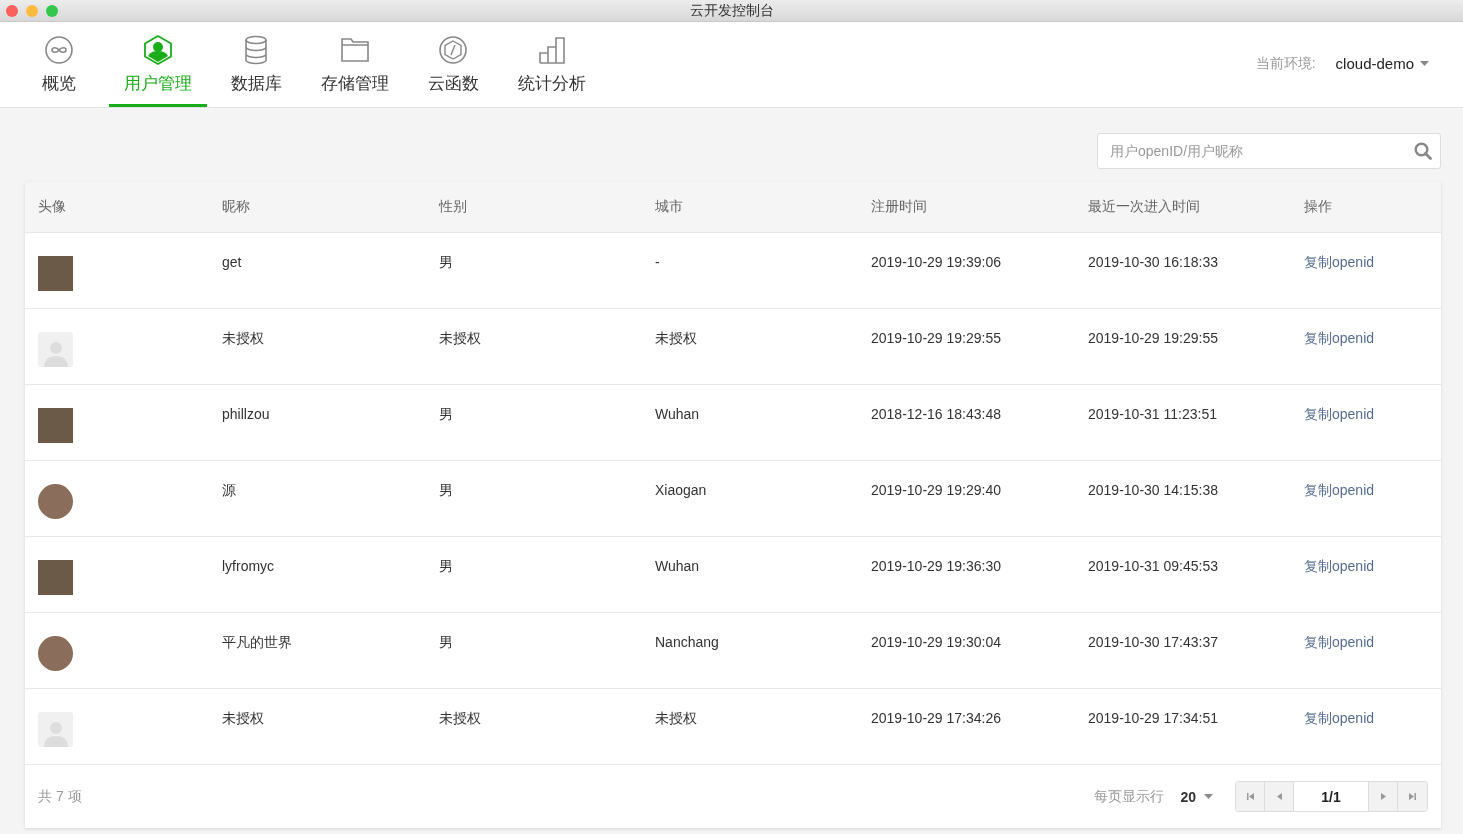 The image size is (1463, 834). I want to click on table-cell-text: get, so click(232, 262).